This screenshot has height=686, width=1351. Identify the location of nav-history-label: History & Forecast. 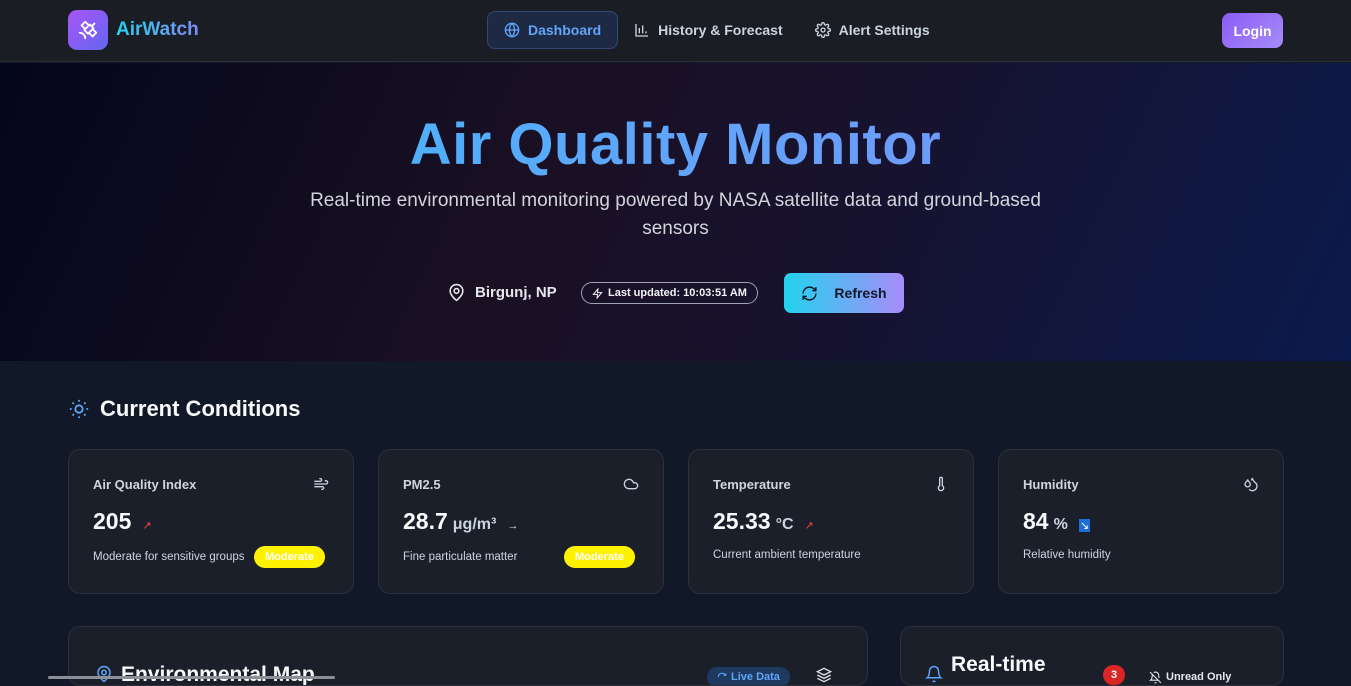
(720, 30).